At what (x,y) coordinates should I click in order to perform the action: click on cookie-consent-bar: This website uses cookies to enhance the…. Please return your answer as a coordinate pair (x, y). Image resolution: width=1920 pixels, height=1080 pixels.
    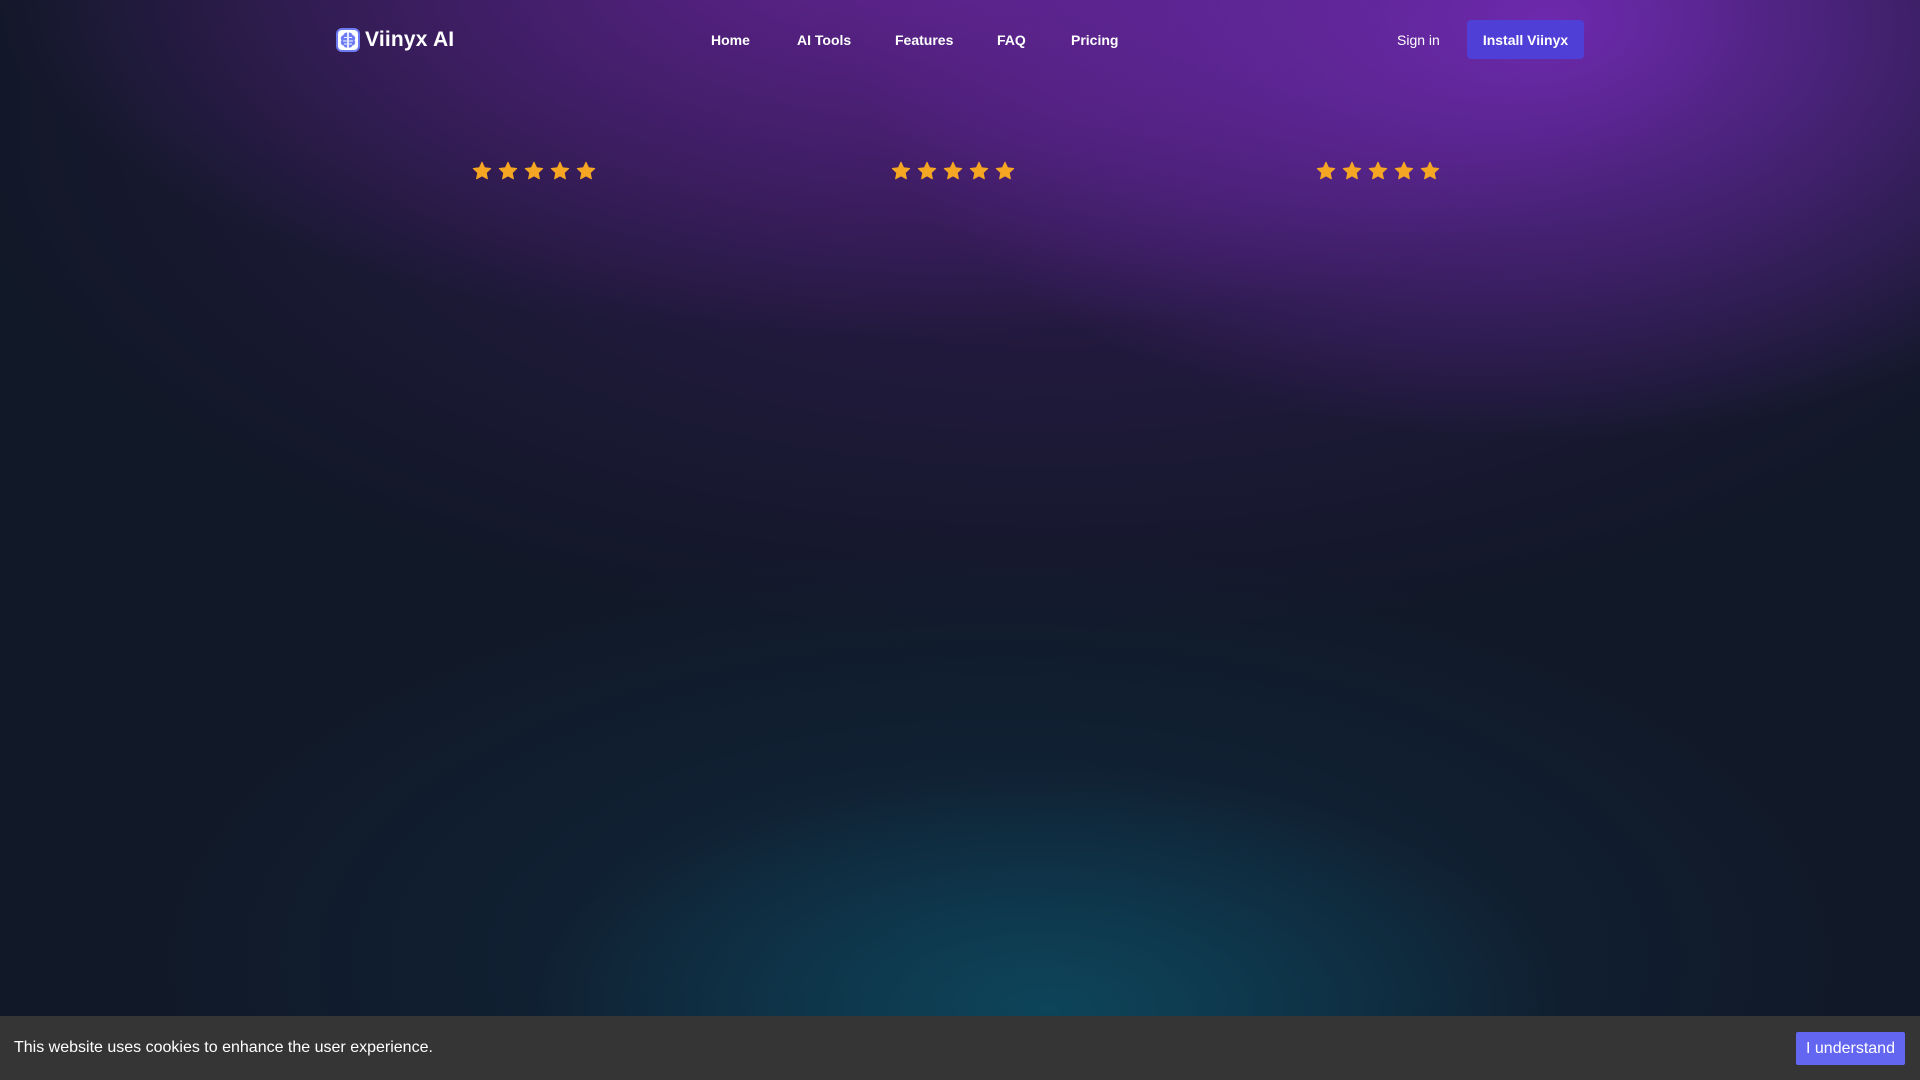
    Looking at the image, I should click on (960, 1048).